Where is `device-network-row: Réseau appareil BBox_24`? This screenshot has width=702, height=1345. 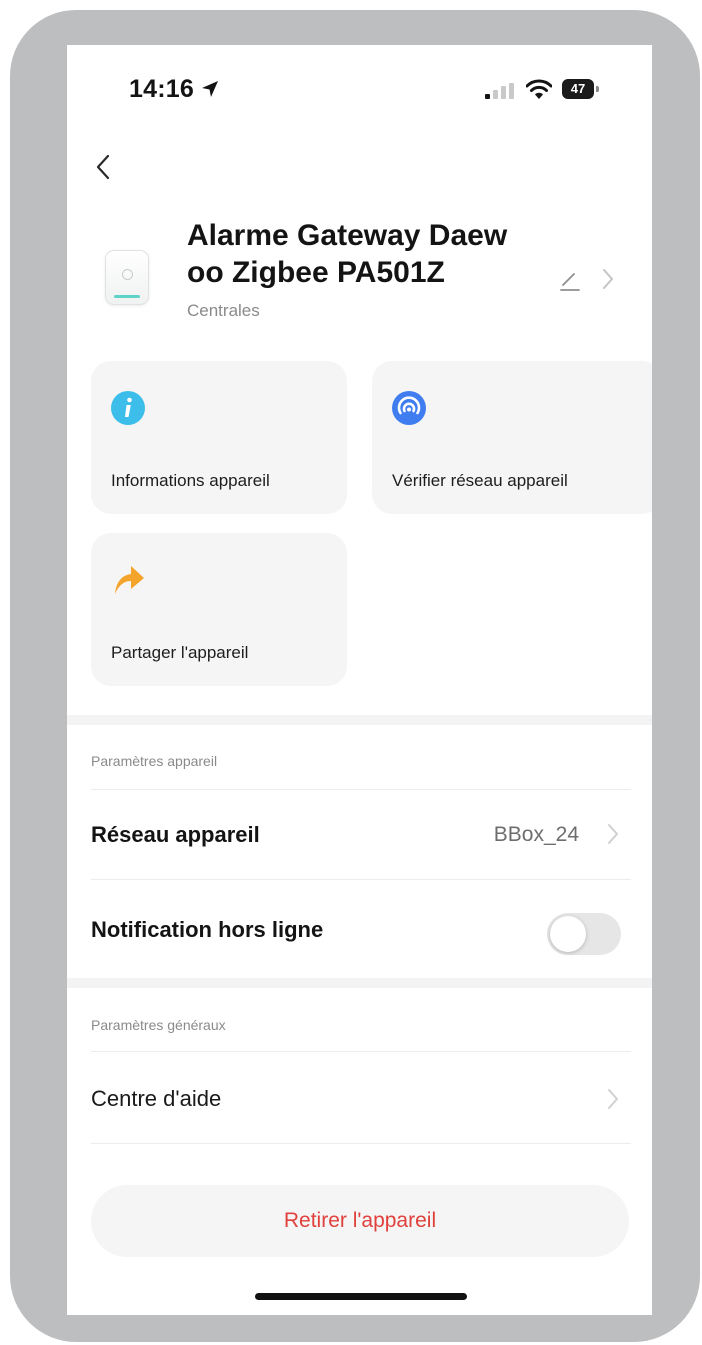
device-network-row: Réseau appareil BBox_24 is located at coordinates (359, 834).